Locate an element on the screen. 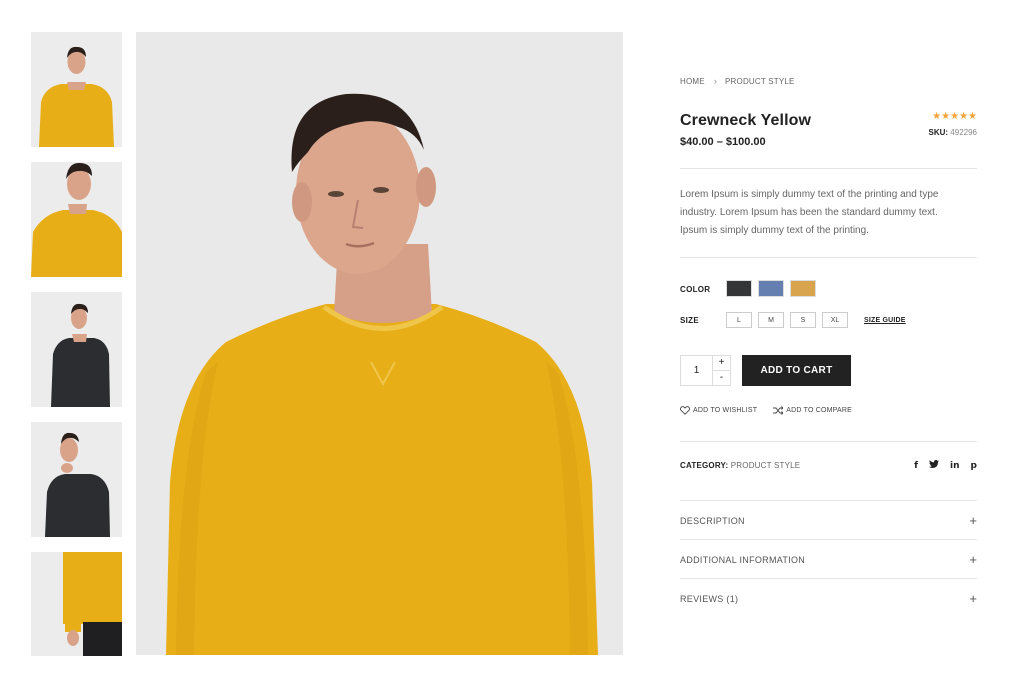 This screenshot has height=686, width=1033. social-share: f in p is located at coordinates (945, 465).